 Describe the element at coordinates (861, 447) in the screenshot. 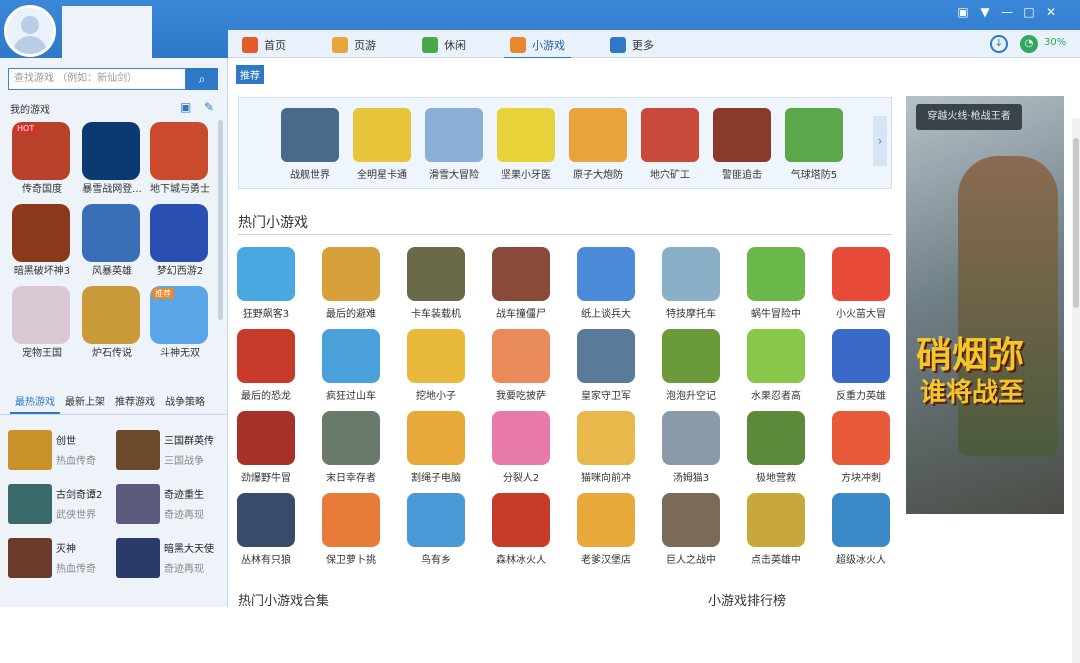

I see `game-tile: 方块冲刺` at that location.